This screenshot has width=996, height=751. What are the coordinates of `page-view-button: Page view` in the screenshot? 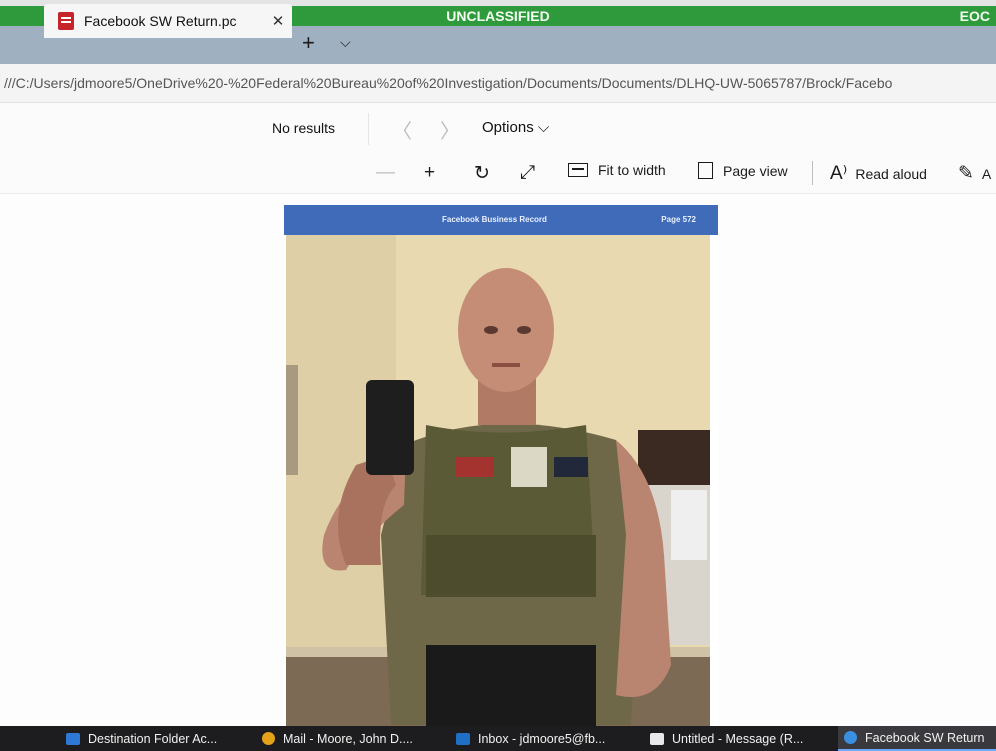 It's located at (743, 170).